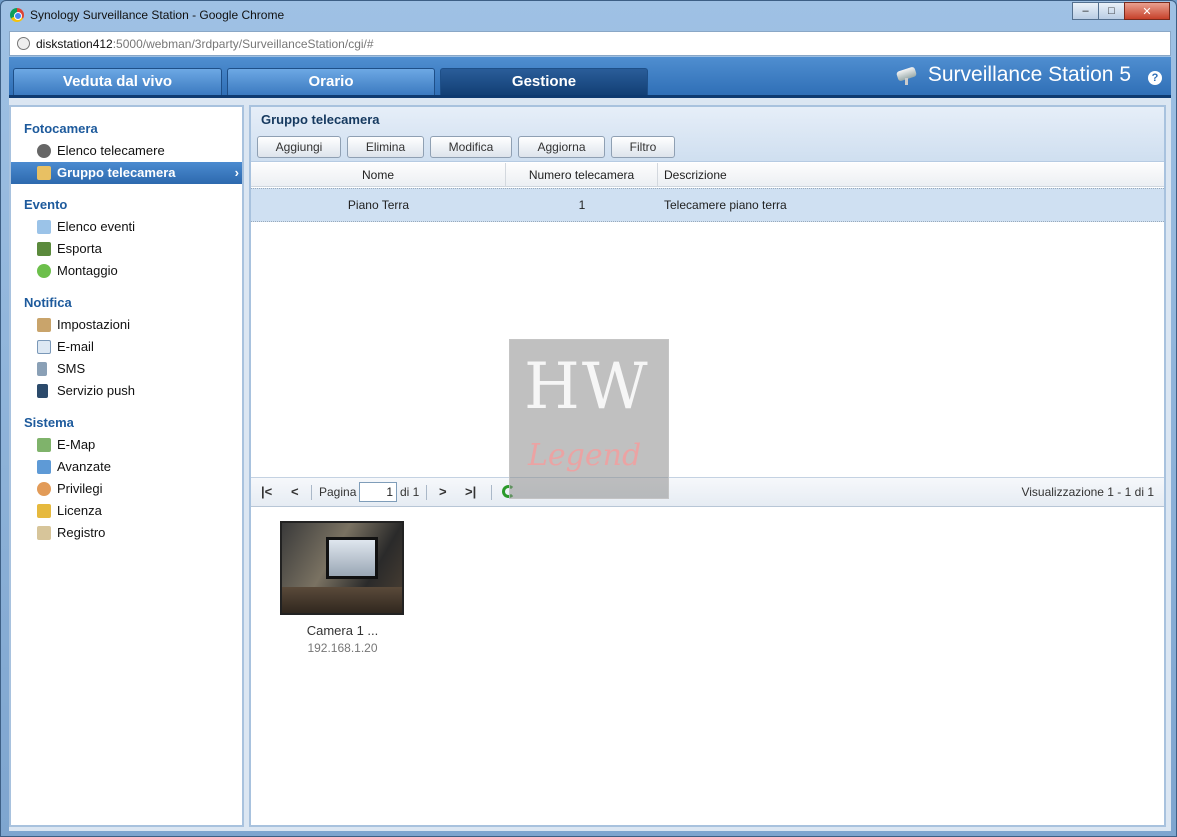  I want to click on camera-thumbnail, so click(342, 568).